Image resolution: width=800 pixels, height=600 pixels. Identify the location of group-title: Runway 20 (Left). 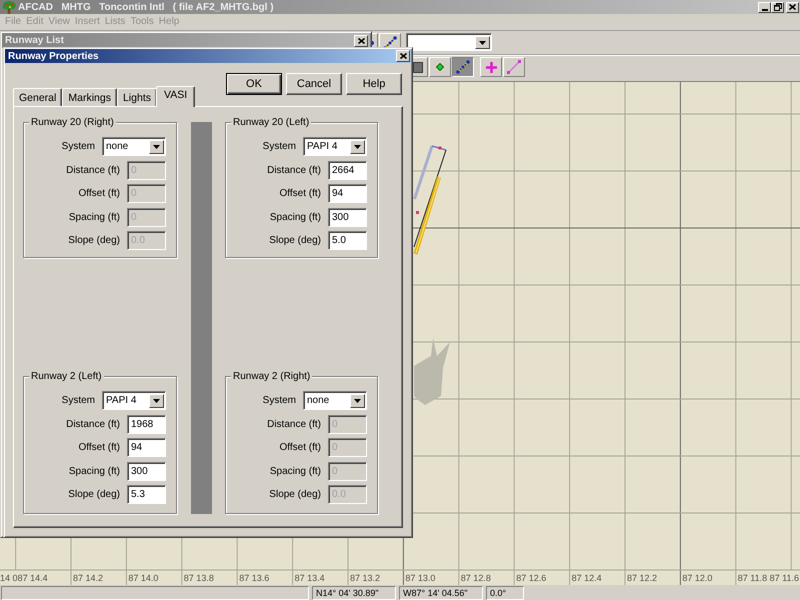
(271, 122).